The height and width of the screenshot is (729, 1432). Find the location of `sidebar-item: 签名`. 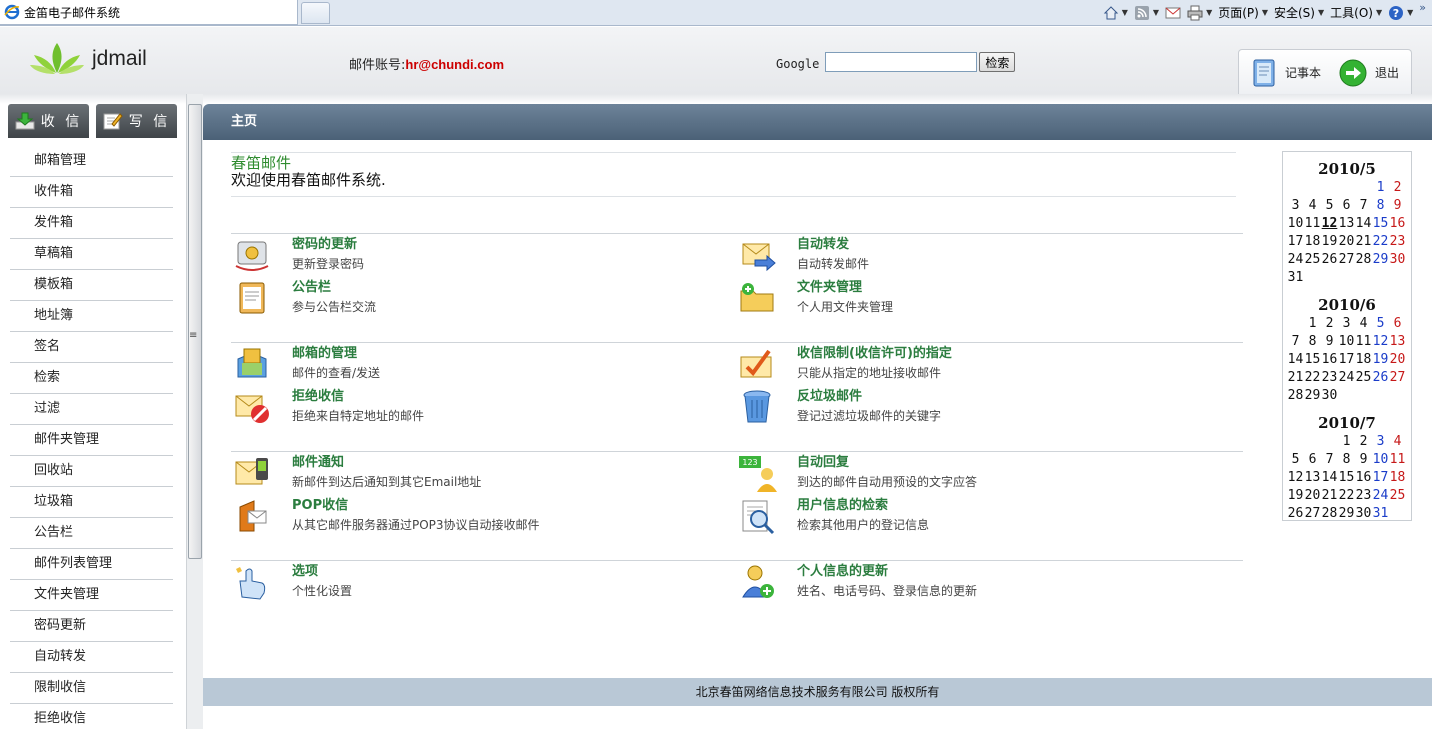

sidebar-item: 签名 is located at coordinates (91, 347).